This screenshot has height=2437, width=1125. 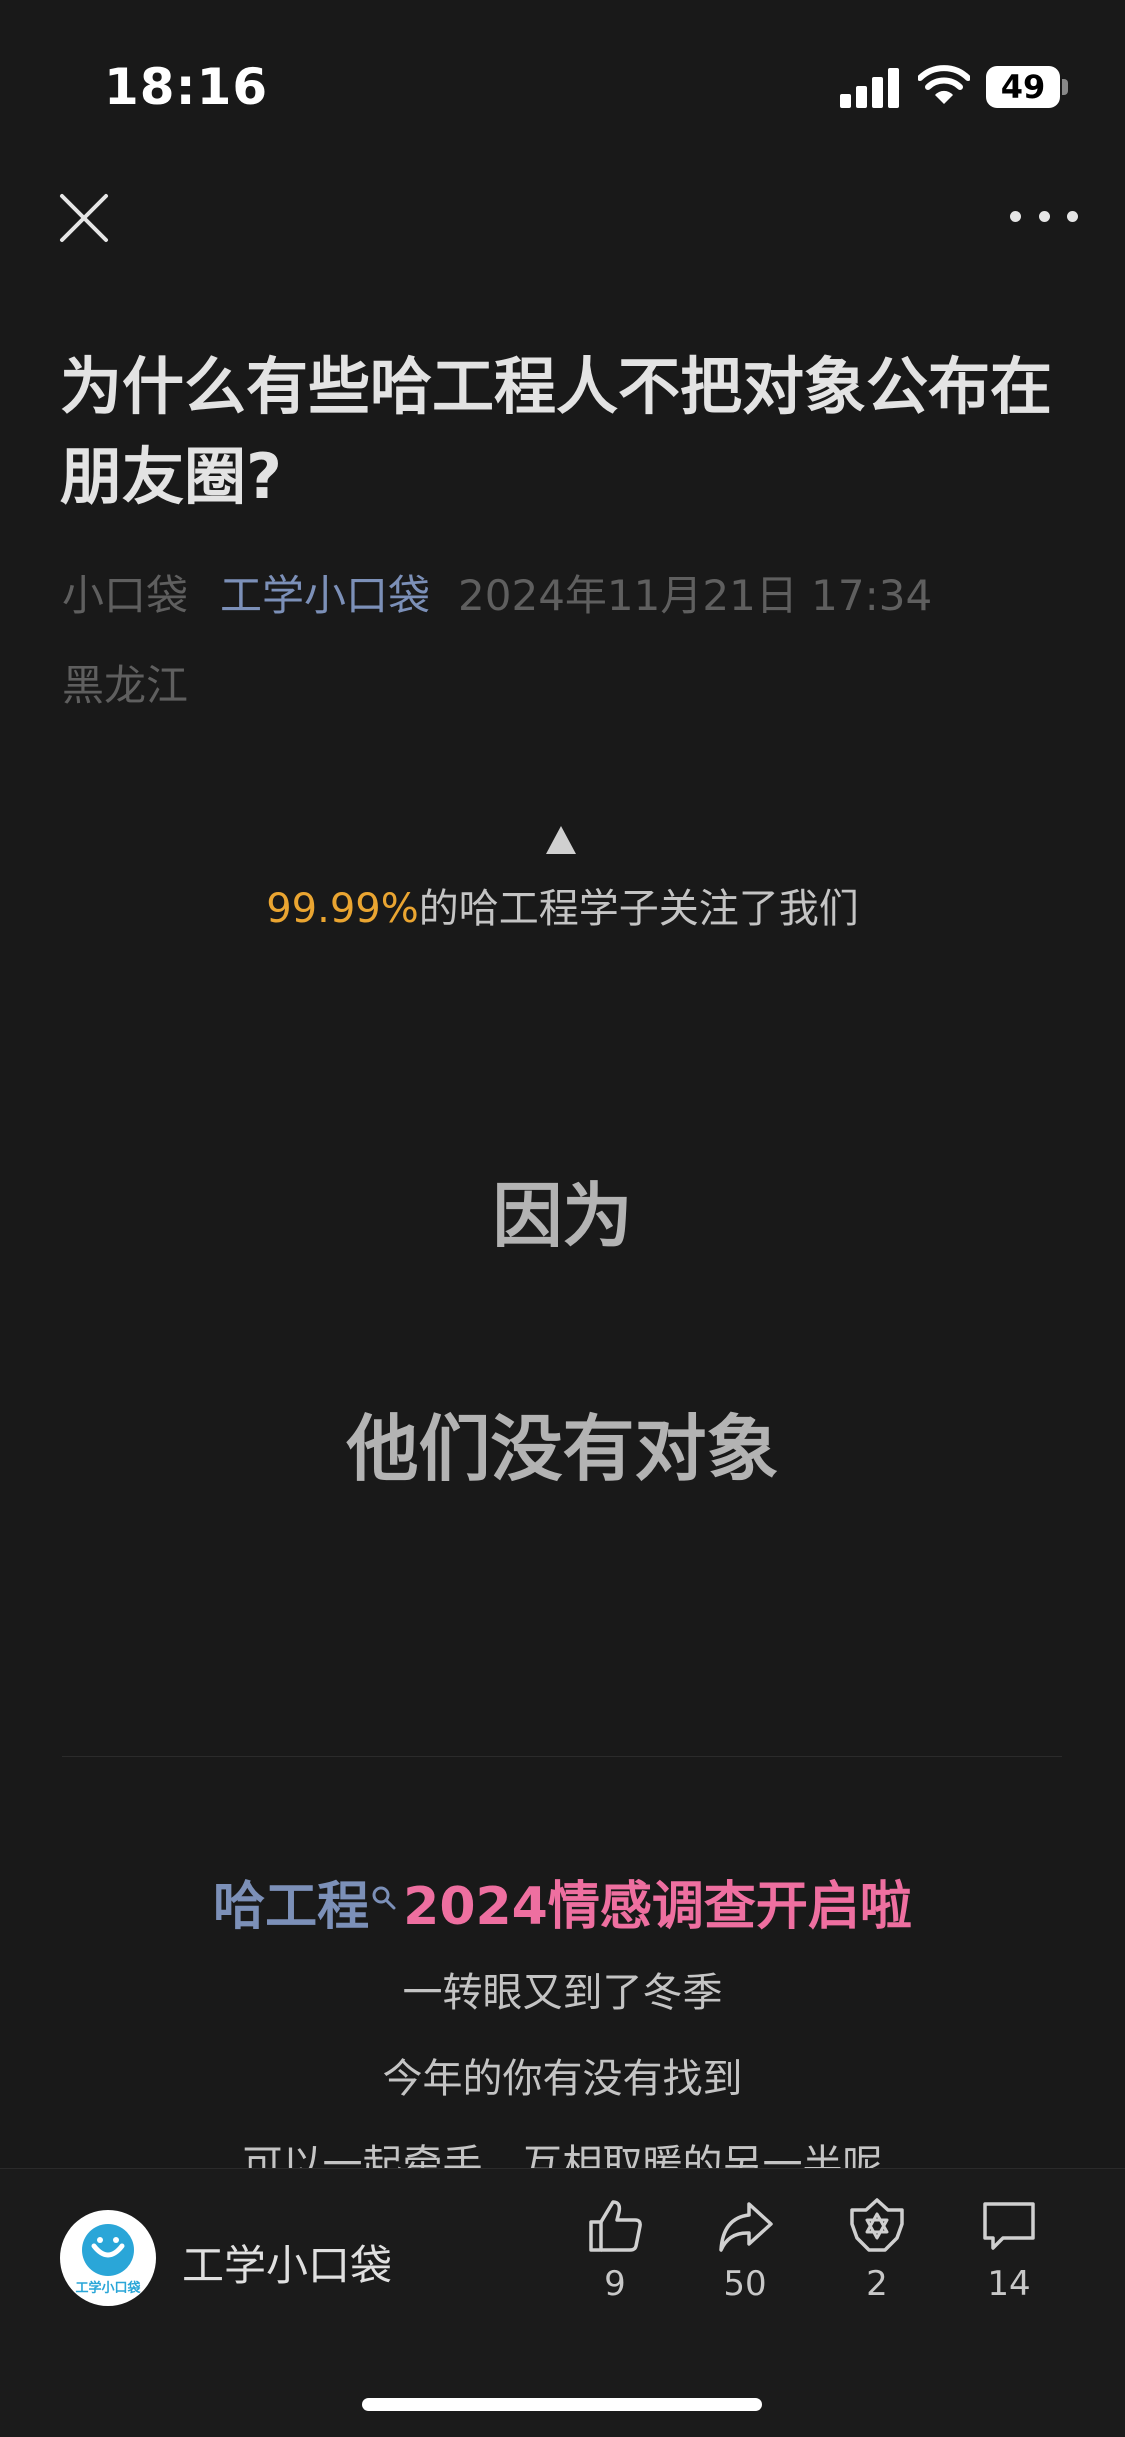 I want to click on follow-percent: 99.99%, so click(x=342, y=909).